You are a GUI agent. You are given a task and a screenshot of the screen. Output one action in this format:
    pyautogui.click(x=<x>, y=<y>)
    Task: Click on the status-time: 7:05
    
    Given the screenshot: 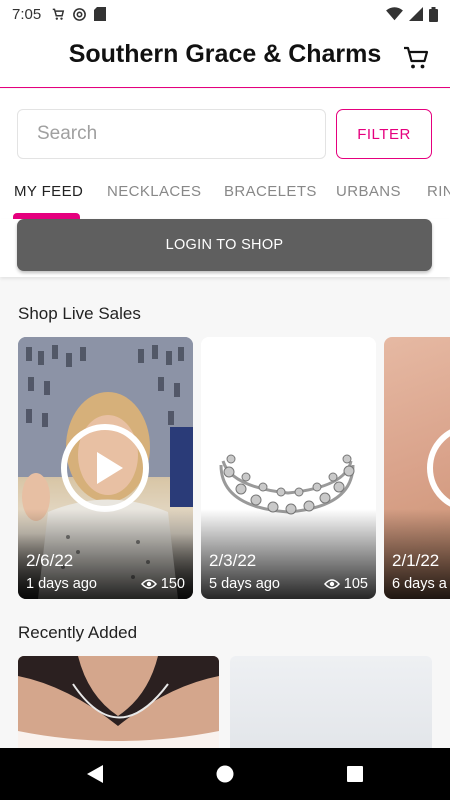 What is the action you would take?
    pyautogui.click(x=27, y=14)
    